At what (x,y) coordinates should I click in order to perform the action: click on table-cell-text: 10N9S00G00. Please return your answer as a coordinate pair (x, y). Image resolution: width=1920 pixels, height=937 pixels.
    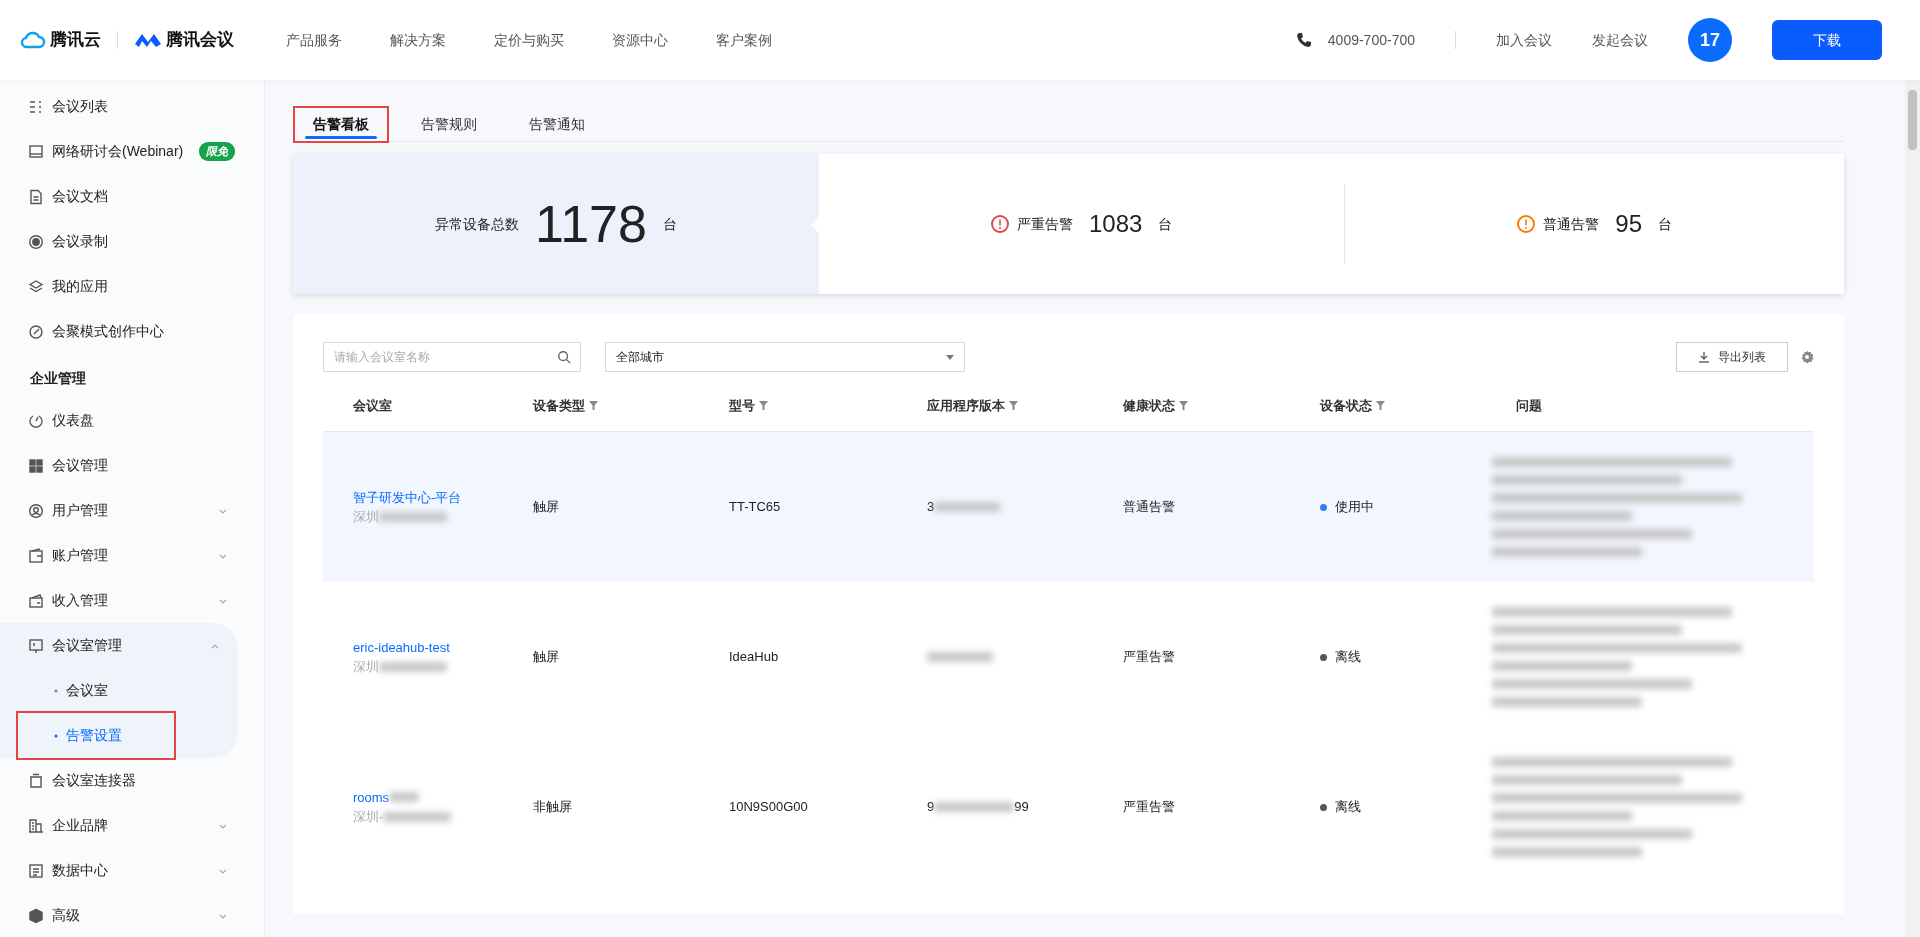
    Looking at the image, I should click on (768, 807).